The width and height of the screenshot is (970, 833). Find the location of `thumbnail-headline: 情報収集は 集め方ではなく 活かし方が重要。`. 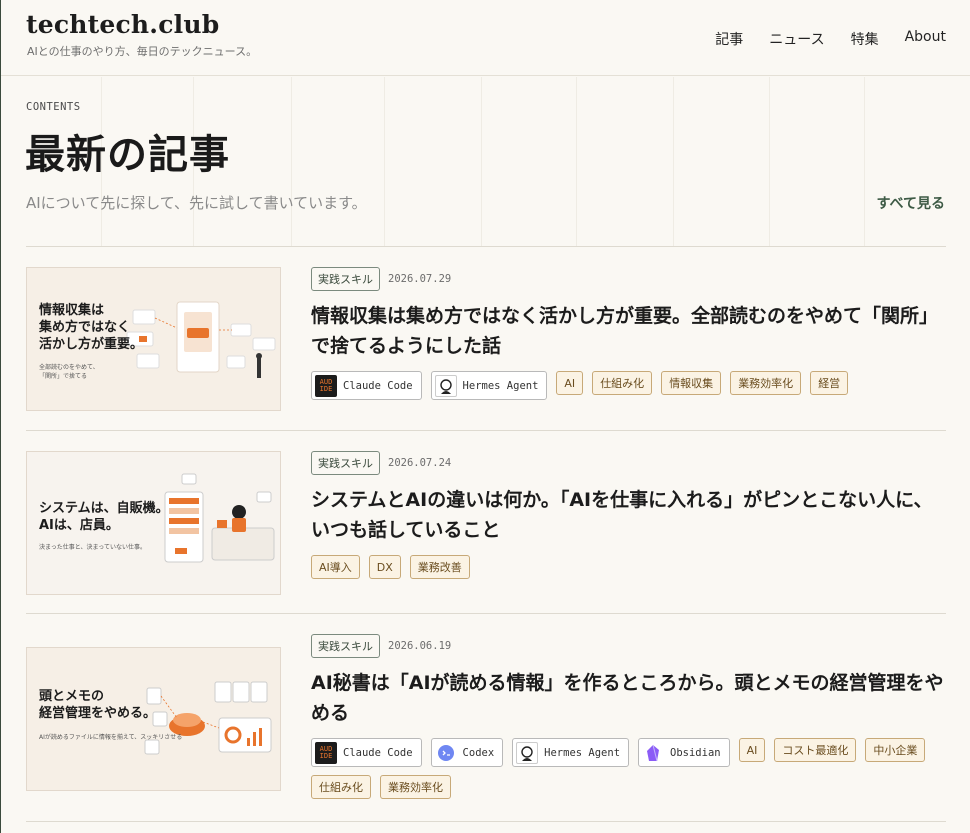

thumbnail-headline: 情報収集は 集め方ではなく 活かし方が重要。 is located at coordinates (91, 327).